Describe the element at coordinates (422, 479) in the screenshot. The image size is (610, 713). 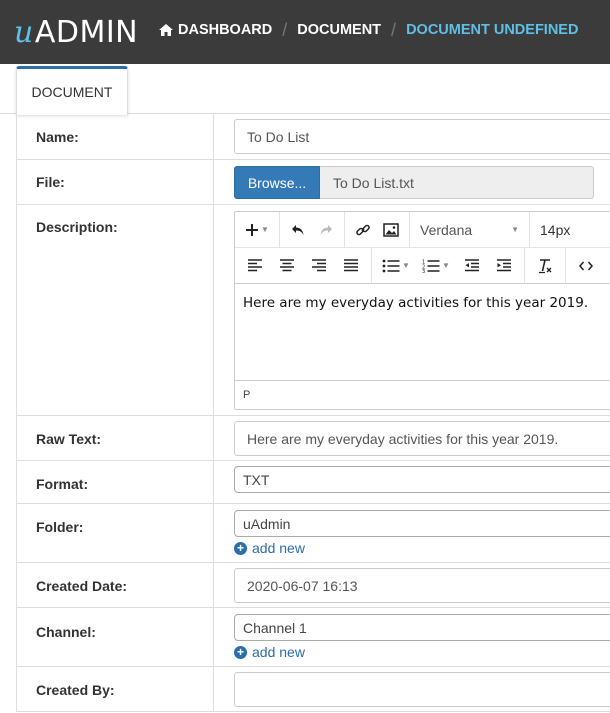
I see `format-select: TXT` at that location.